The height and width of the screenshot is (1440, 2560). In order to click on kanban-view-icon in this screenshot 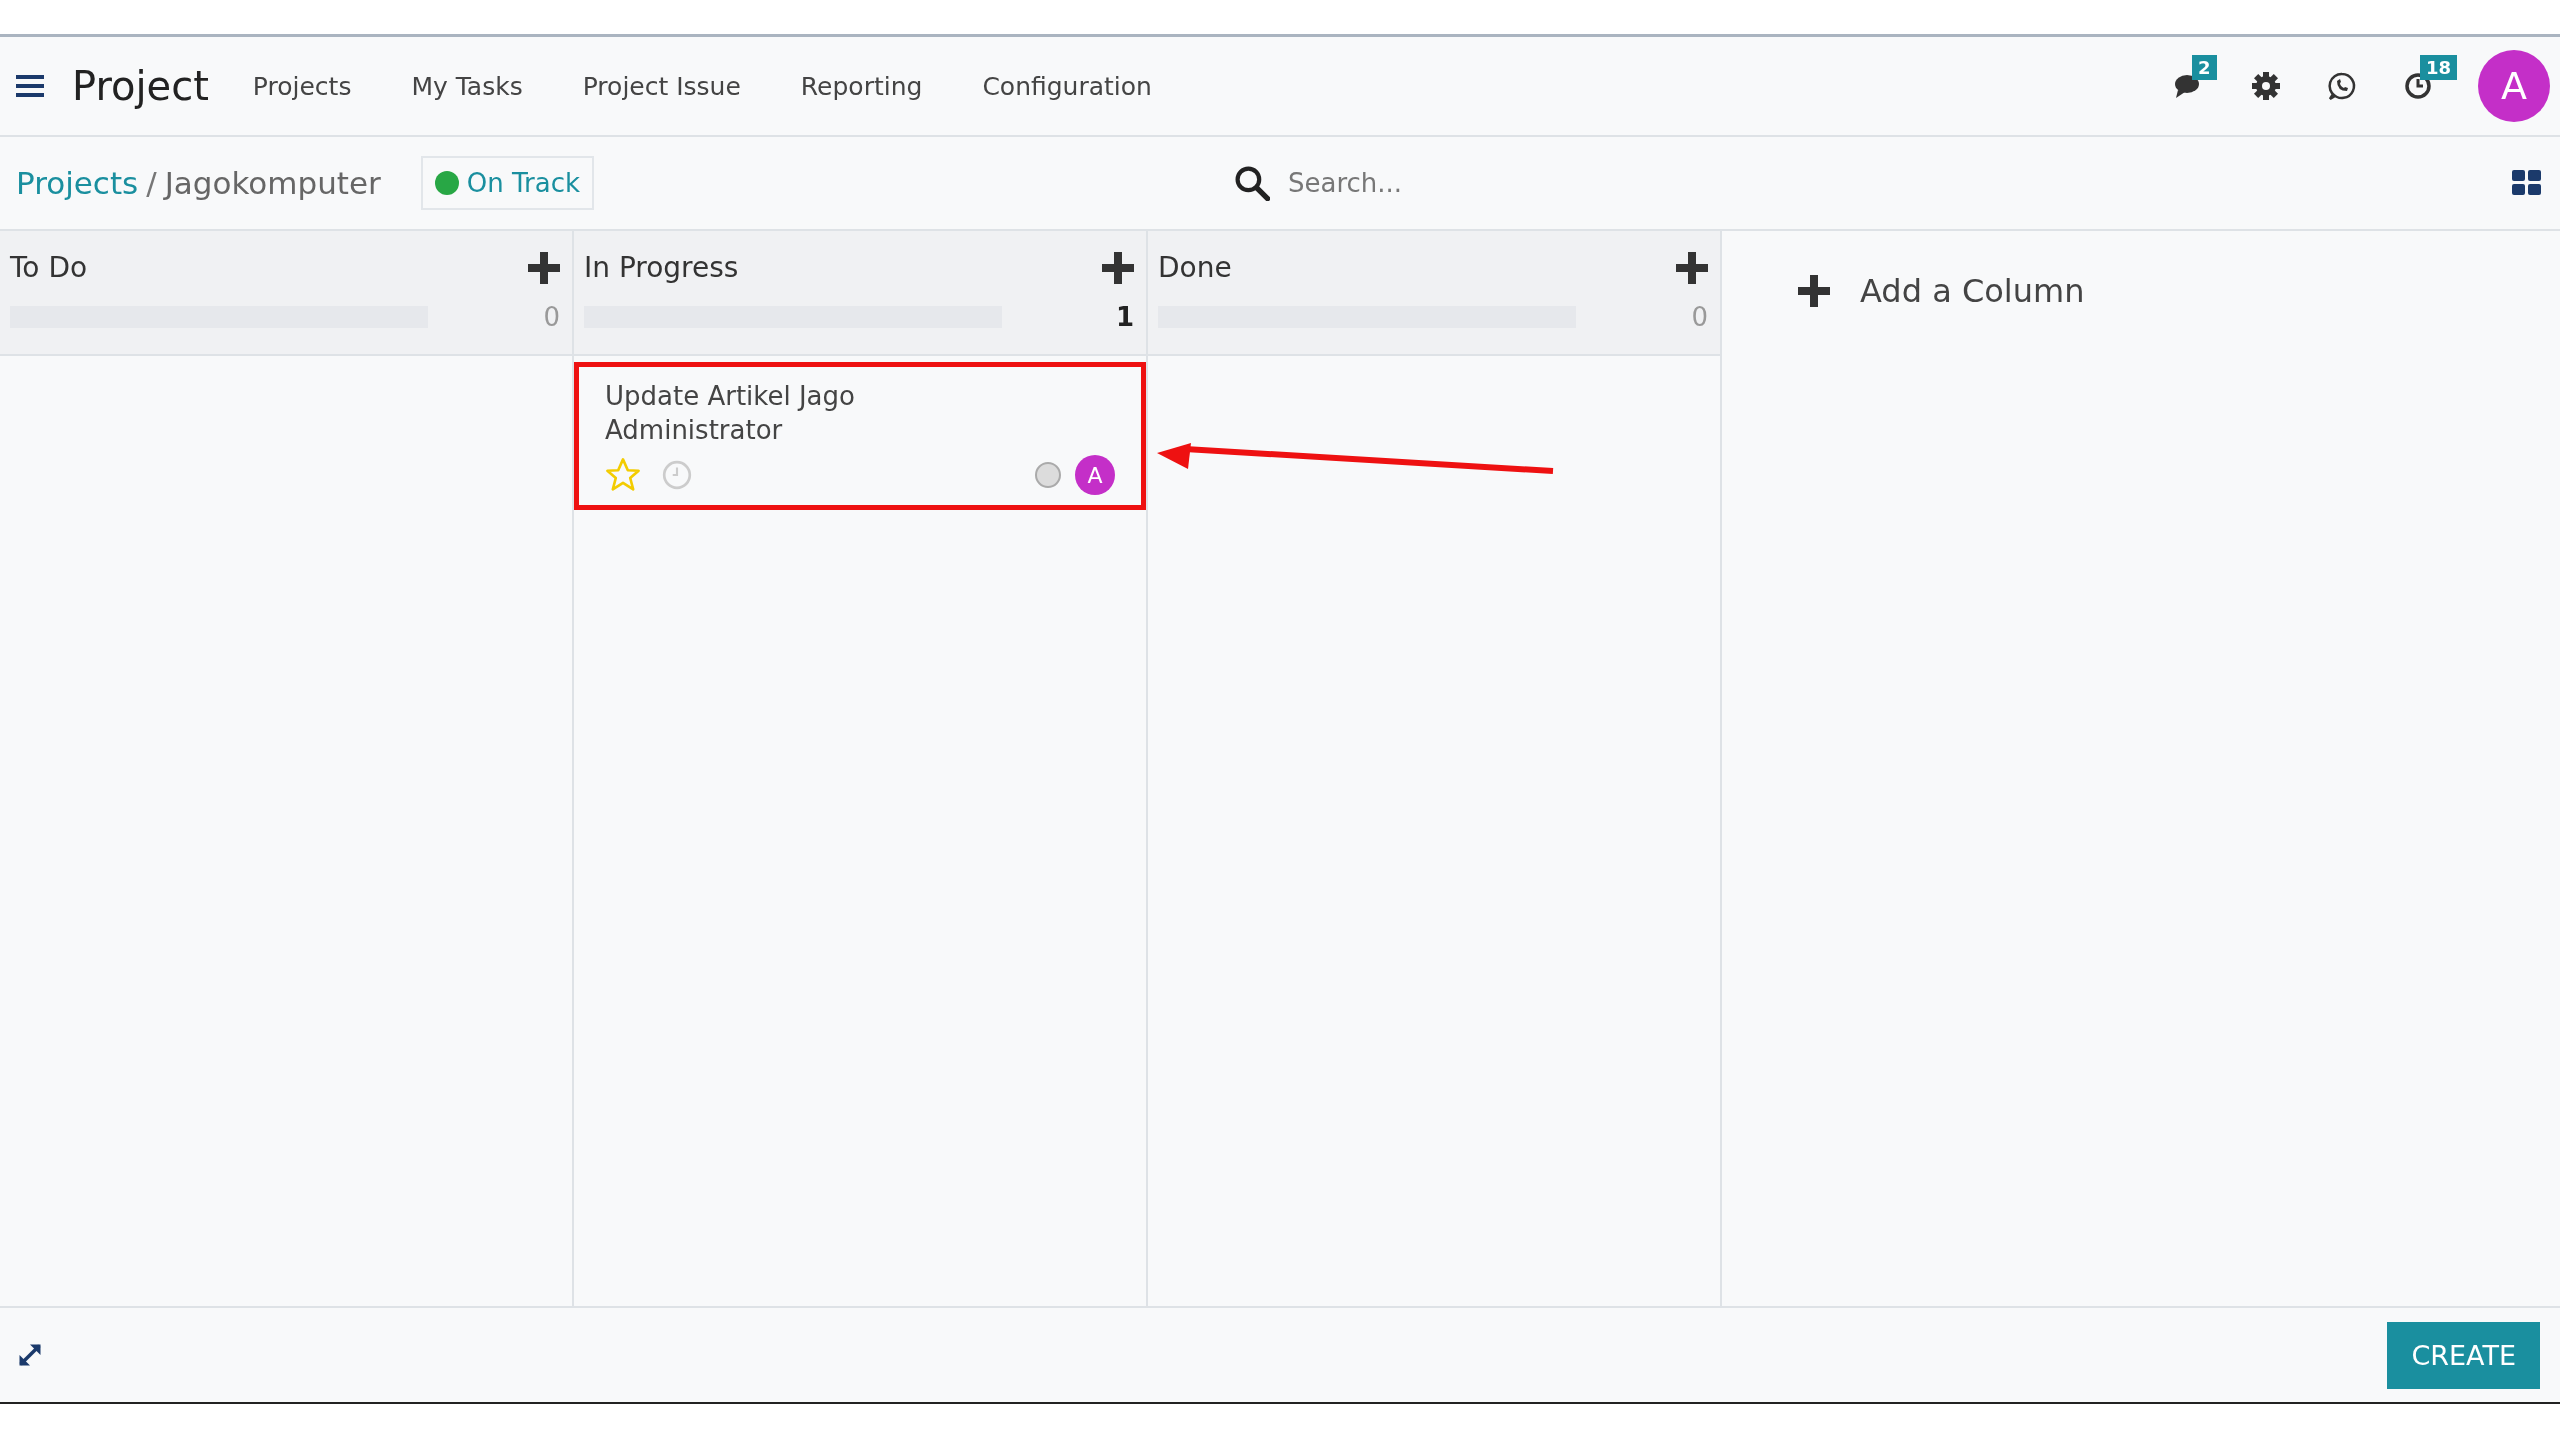, I will do `click(2527, 183)`.